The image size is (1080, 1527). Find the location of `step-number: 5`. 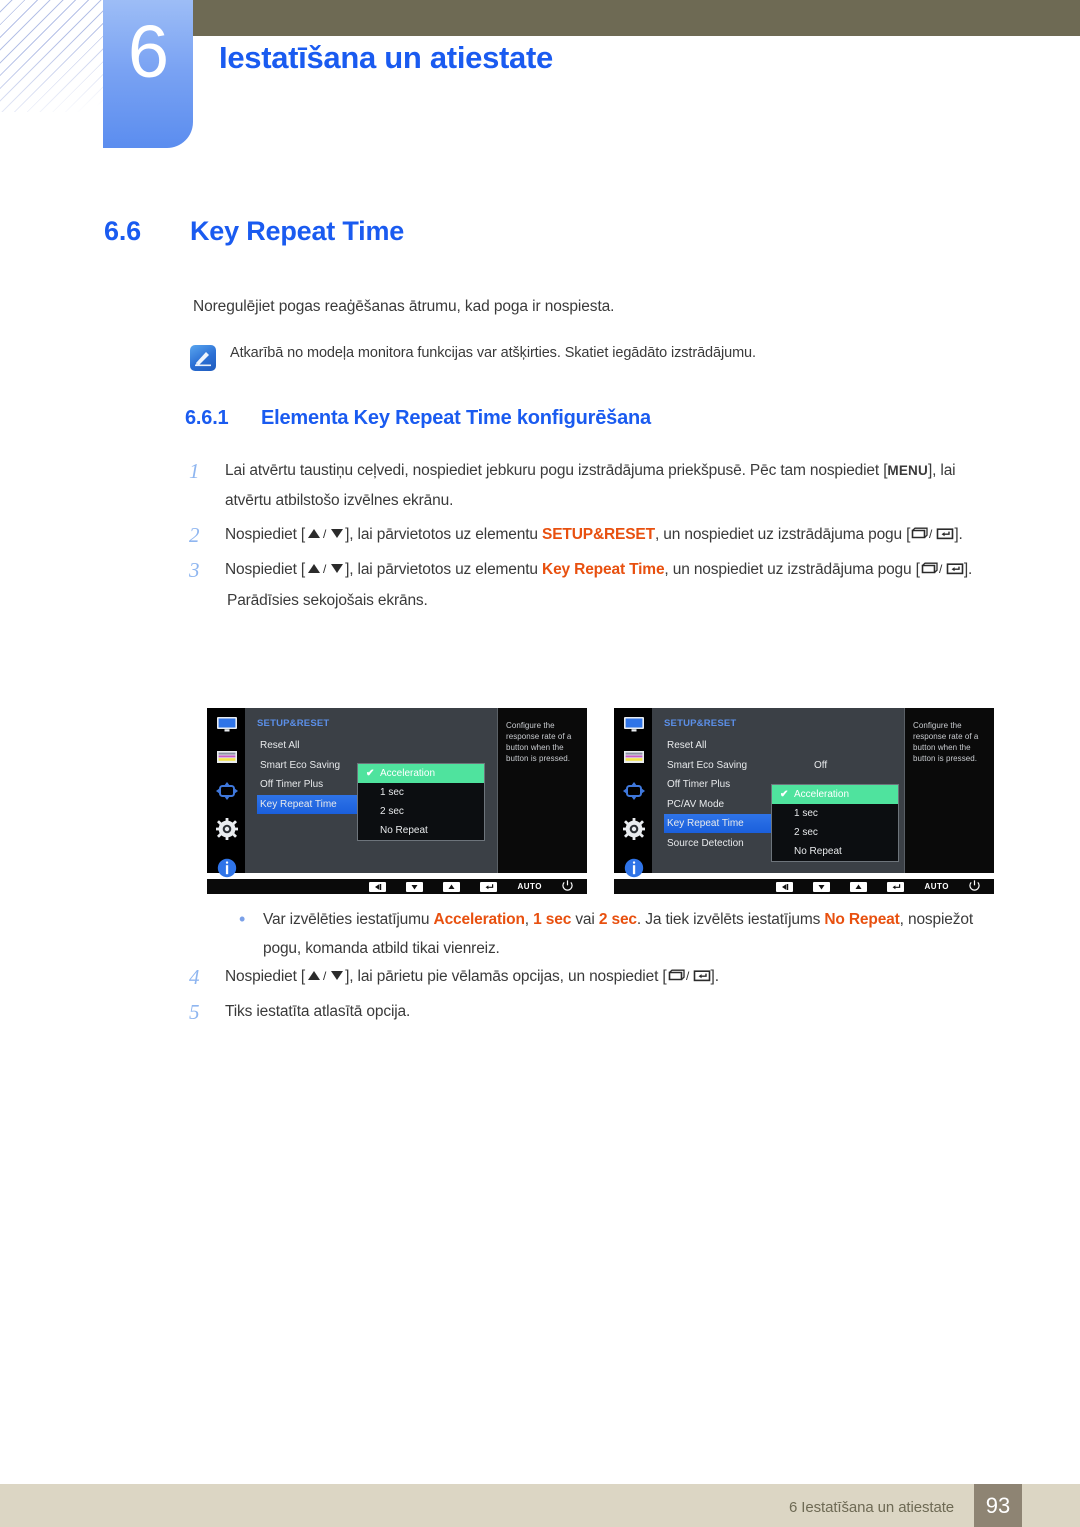

step-number: 5 is located at coordinates (194, 1012).